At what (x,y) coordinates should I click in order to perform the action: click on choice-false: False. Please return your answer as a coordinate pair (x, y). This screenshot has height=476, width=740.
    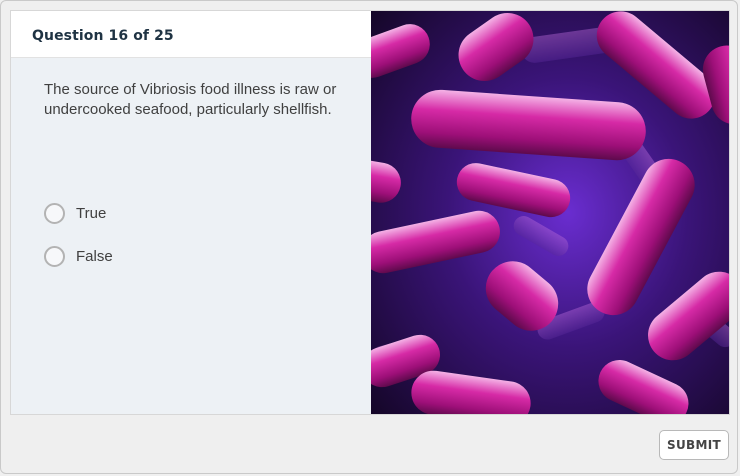
    Looking at the image, I should click on (78, 256).